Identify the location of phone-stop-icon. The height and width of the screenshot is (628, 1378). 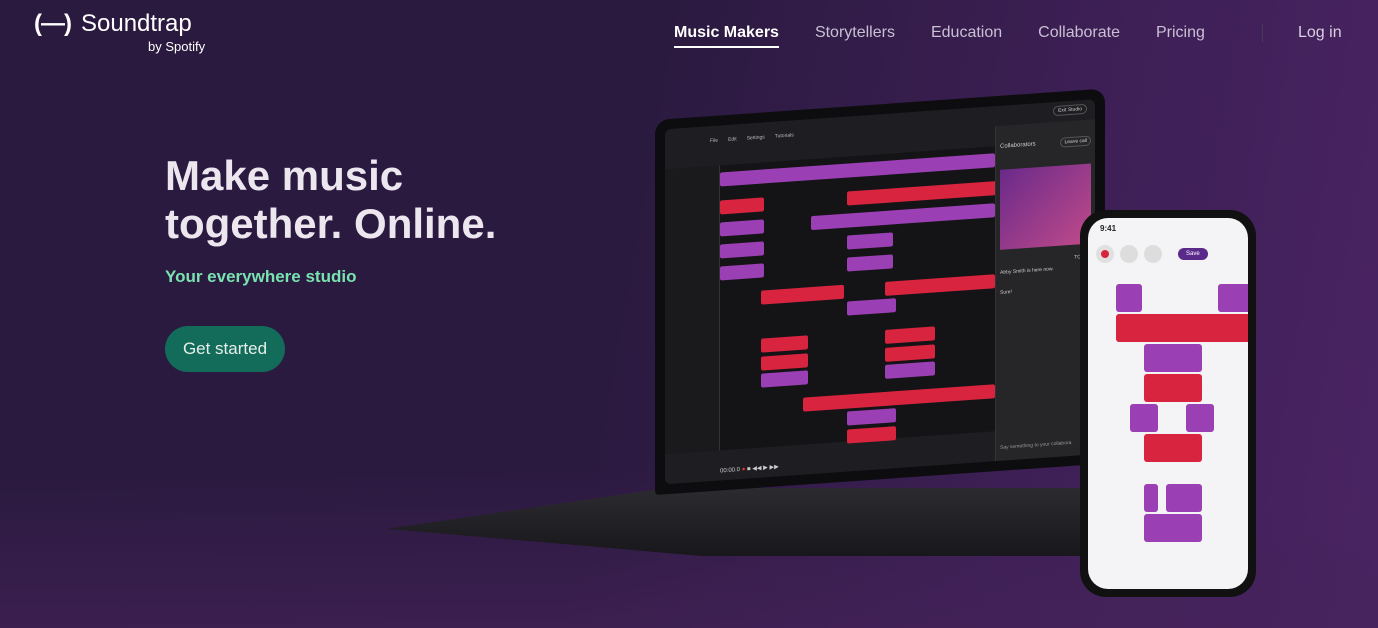
(1129, 254).